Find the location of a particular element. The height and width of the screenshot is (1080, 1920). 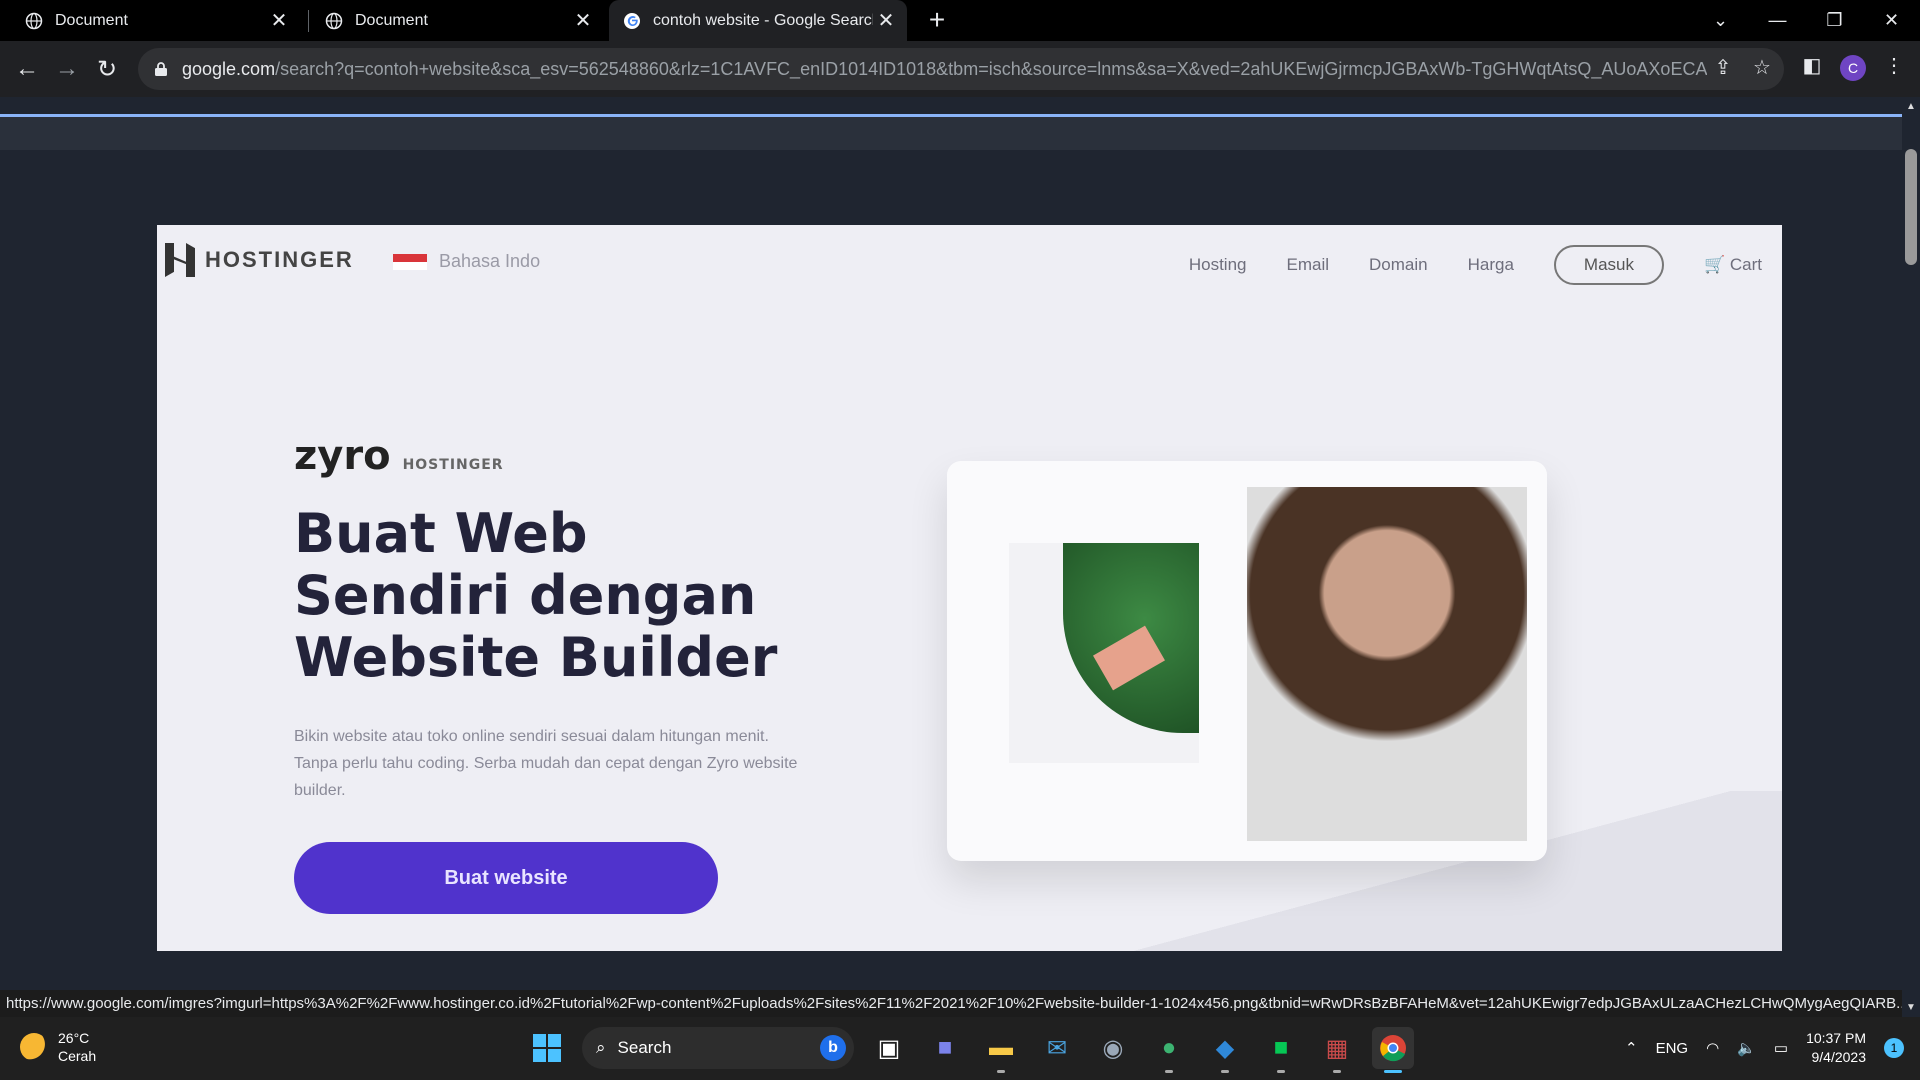

tab-google-search: contoh website - Google Search ✕ is located at coordinates (758, 20).